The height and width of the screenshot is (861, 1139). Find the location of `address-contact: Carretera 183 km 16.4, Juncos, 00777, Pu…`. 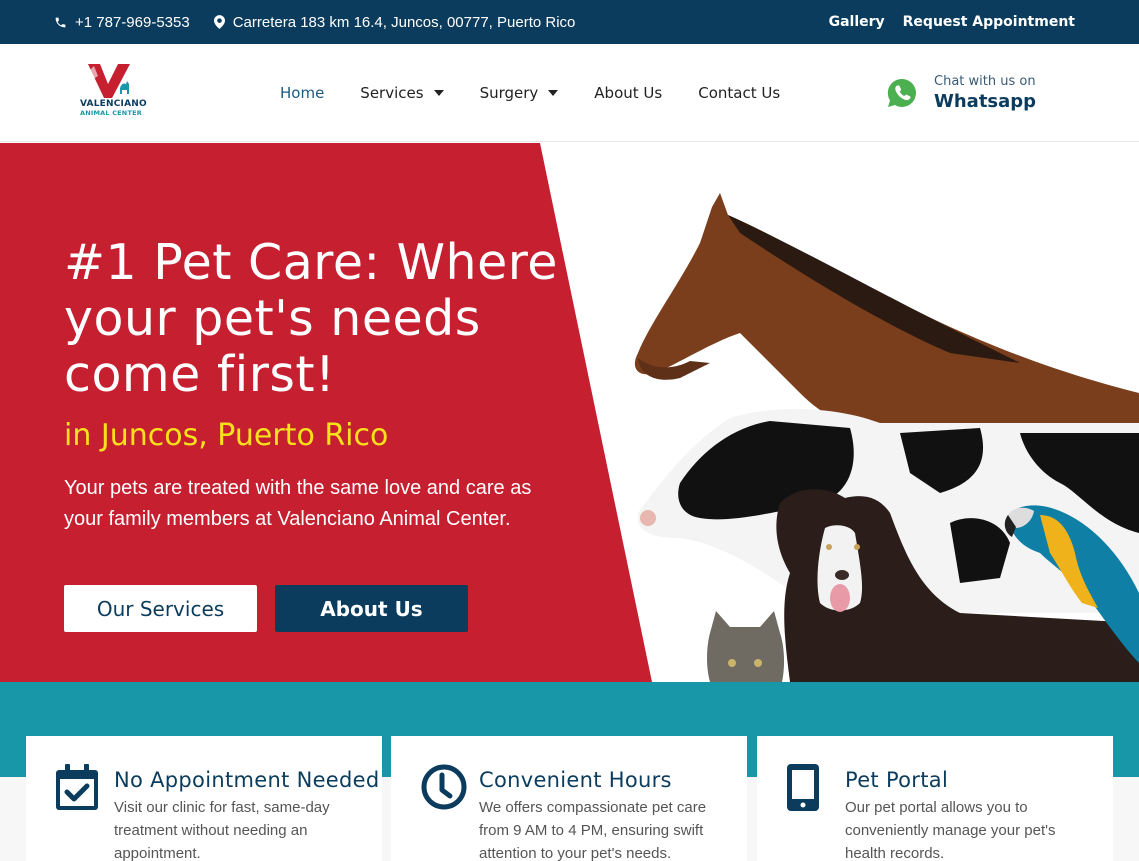

address-contact: Carretera 183 km 16.4, Juncos, 00777, Pu… is located at coordinates (394, 22).